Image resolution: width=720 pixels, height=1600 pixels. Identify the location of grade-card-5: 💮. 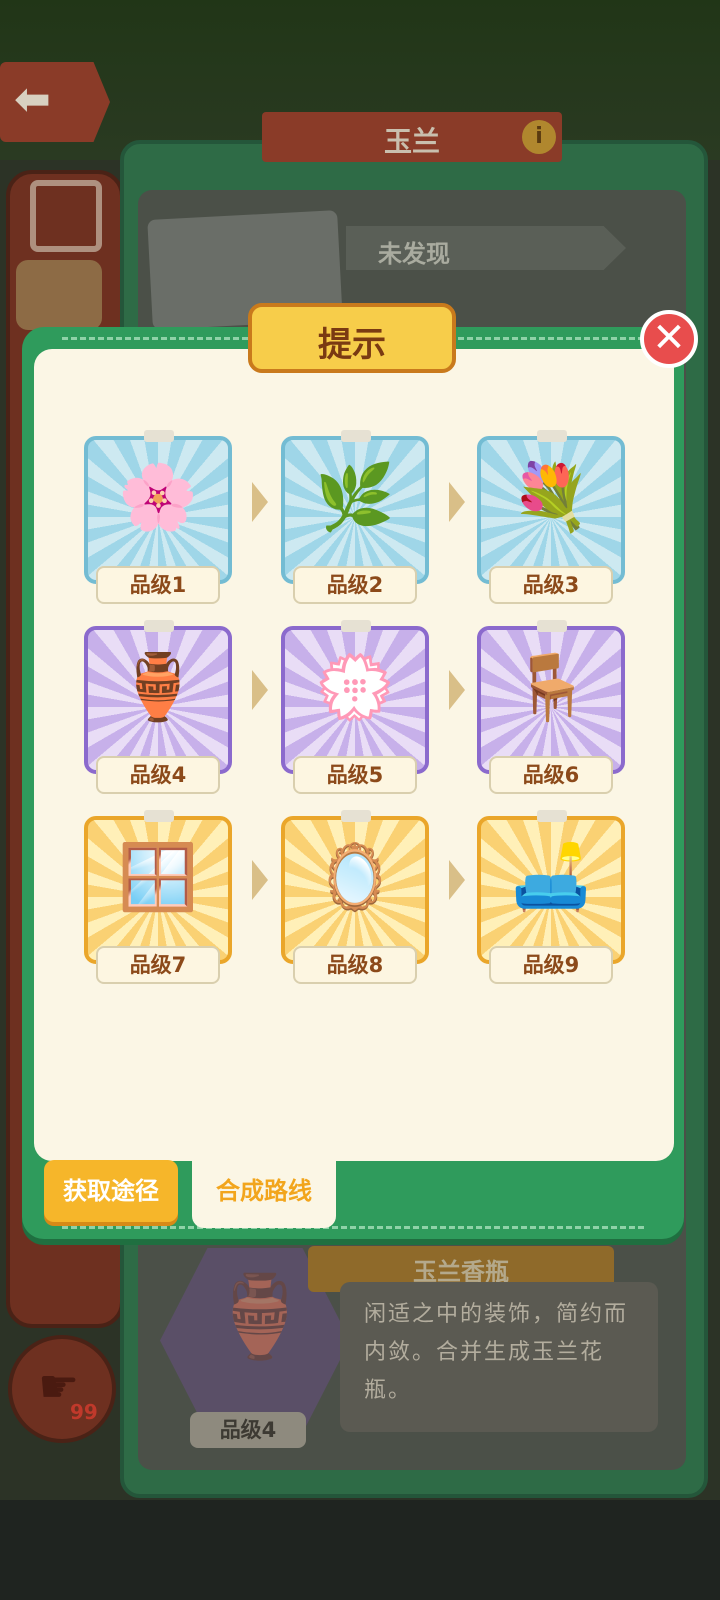
(355, 697).